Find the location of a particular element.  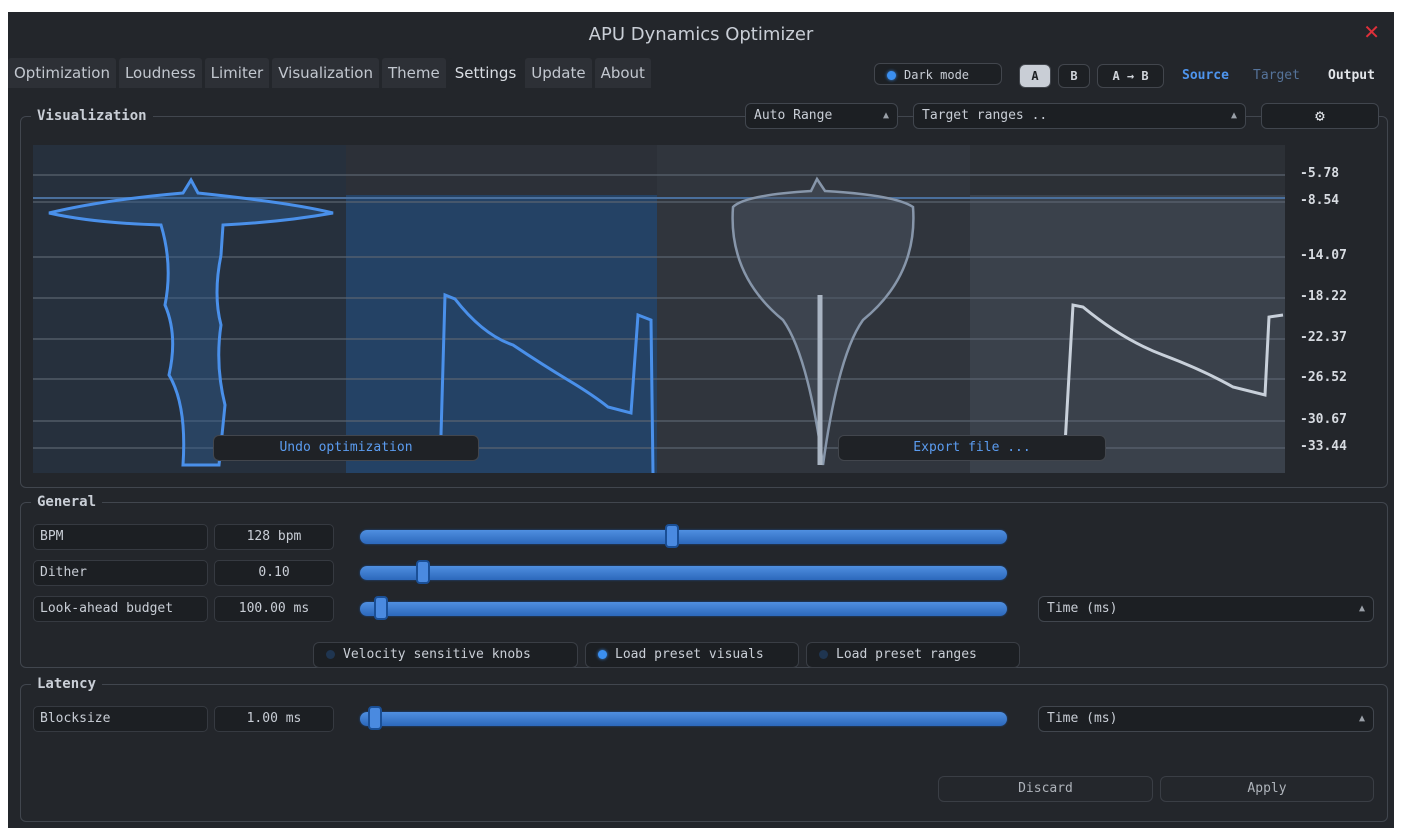

load-preset-ranges-label: Load preset ranges is located at coordinates (906, 654).